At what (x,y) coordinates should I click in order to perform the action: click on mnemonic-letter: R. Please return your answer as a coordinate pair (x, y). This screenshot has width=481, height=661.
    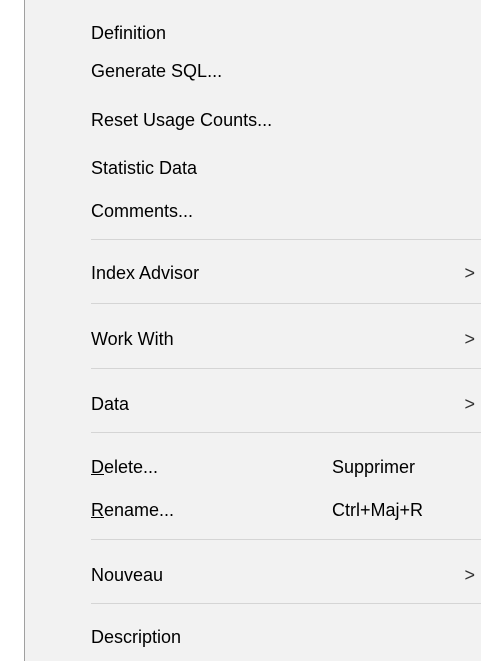
    Looking at the image, I should click on (97, 509).